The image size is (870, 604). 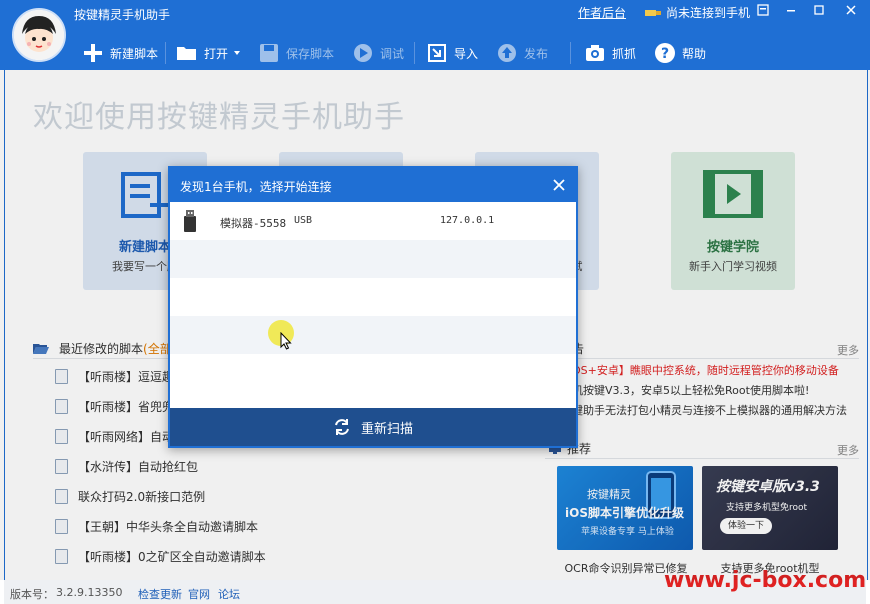 I want to click on new-script-button: 新建脚本, so click(x=120, y=53).